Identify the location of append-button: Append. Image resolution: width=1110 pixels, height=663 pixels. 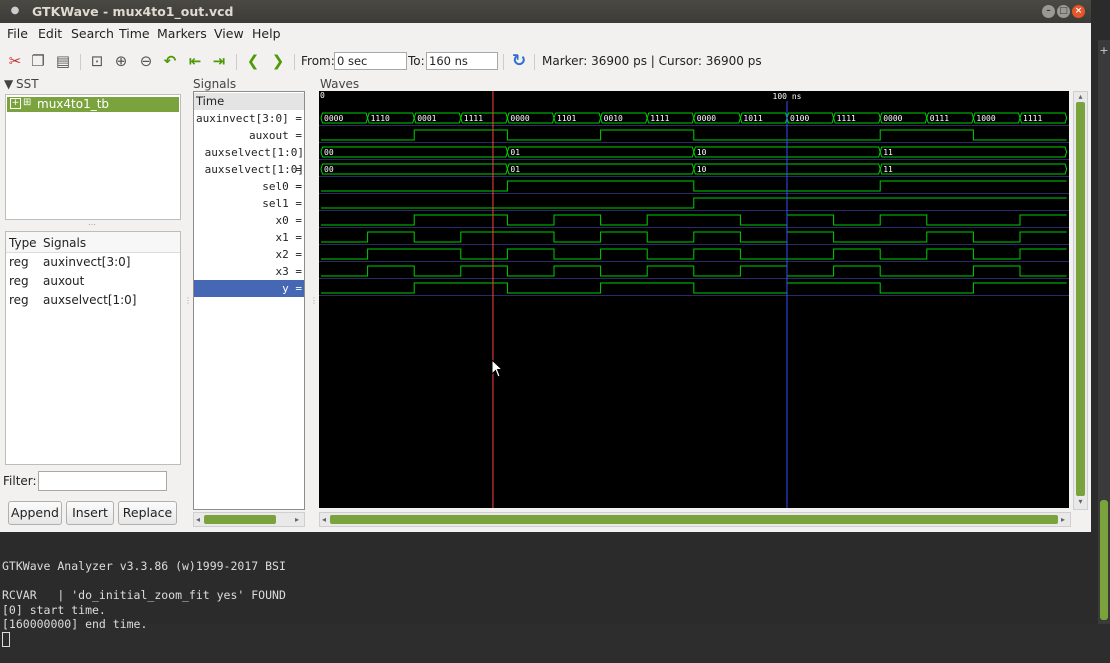
(35, 513).